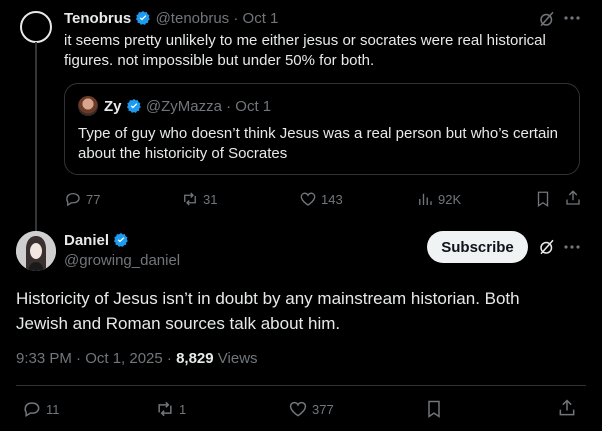 The image size is (602, 431). What do you see at coordinates (323, 409) in the screenshot?
I see `like-count: 377` at bounding box center [323, 409].